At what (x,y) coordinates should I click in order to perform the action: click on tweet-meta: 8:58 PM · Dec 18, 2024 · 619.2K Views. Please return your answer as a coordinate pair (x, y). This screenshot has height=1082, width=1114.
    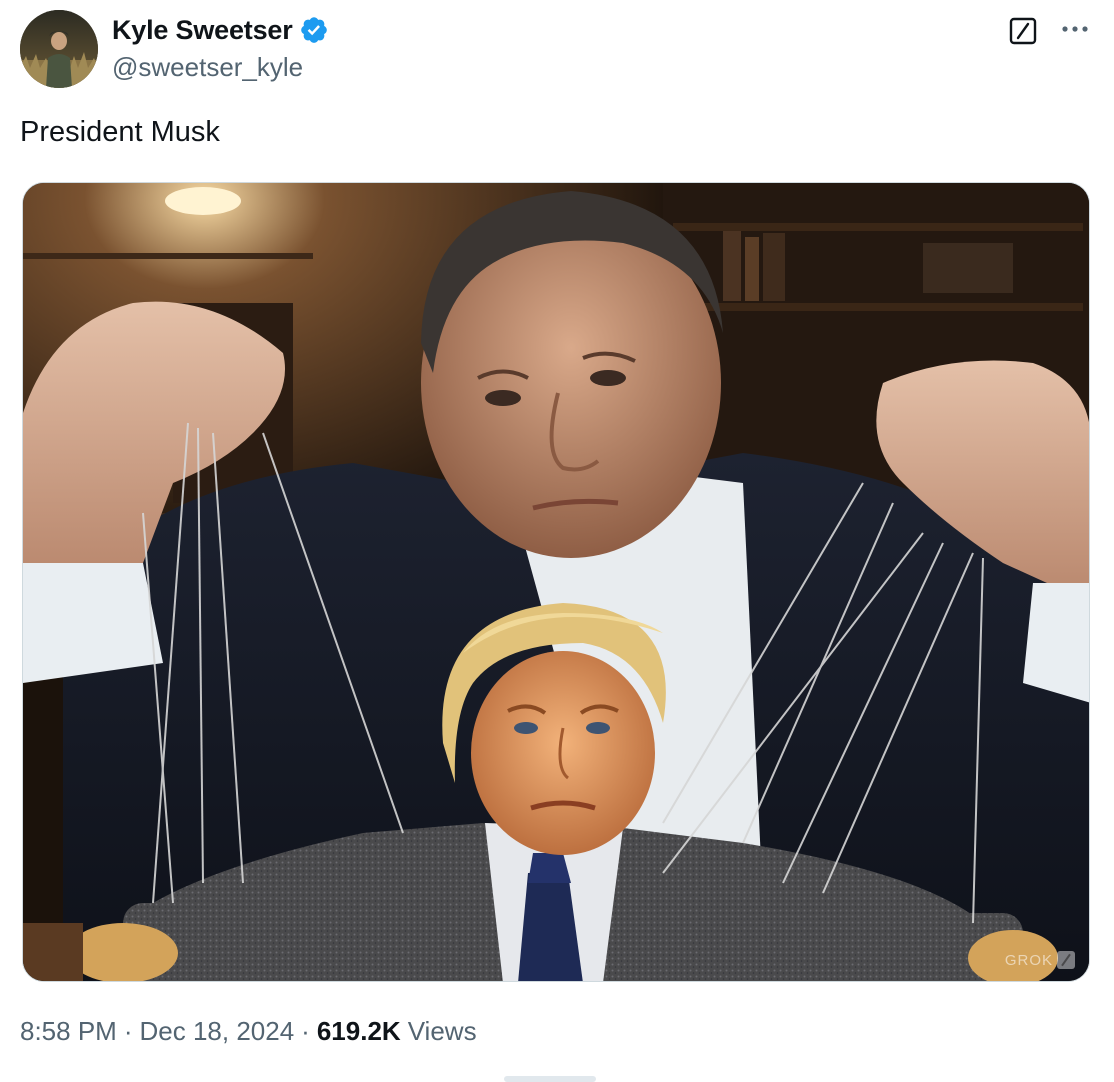
    Looking at the image, I should click on (248, 1031).